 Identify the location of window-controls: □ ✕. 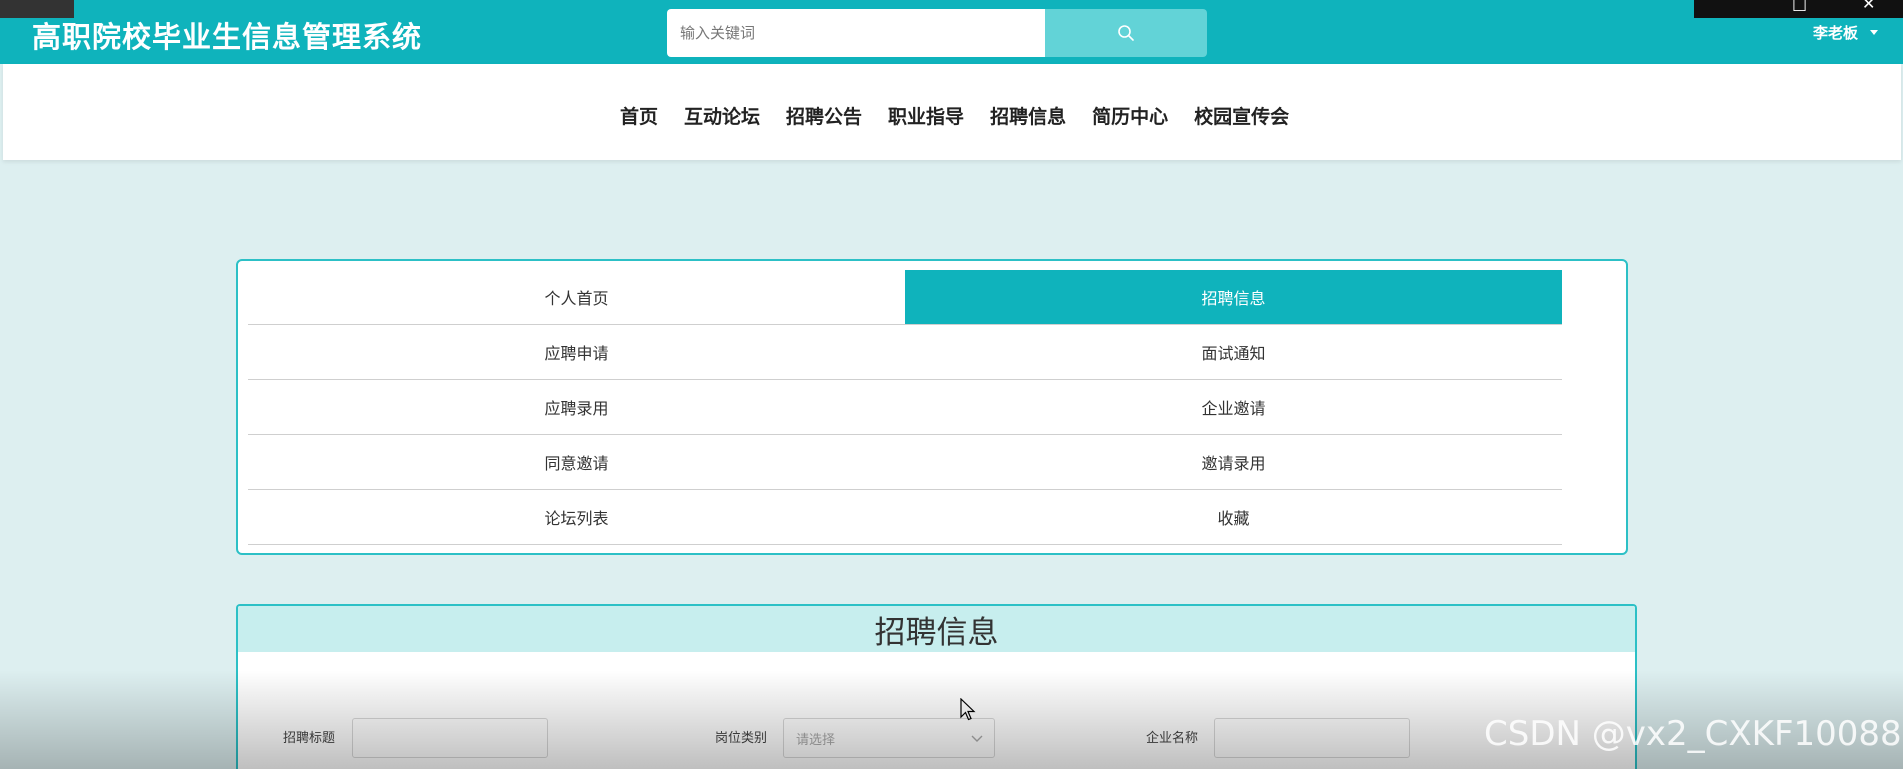
(1798, 9).